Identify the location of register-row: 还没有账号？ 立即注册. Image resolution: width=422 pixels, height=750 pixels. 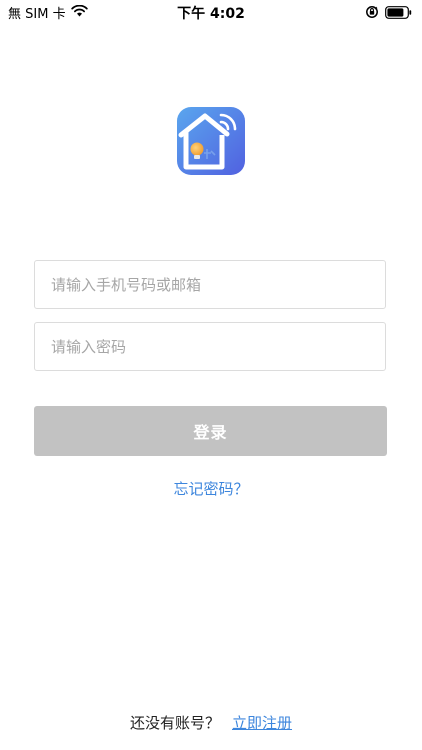
(211, 722).